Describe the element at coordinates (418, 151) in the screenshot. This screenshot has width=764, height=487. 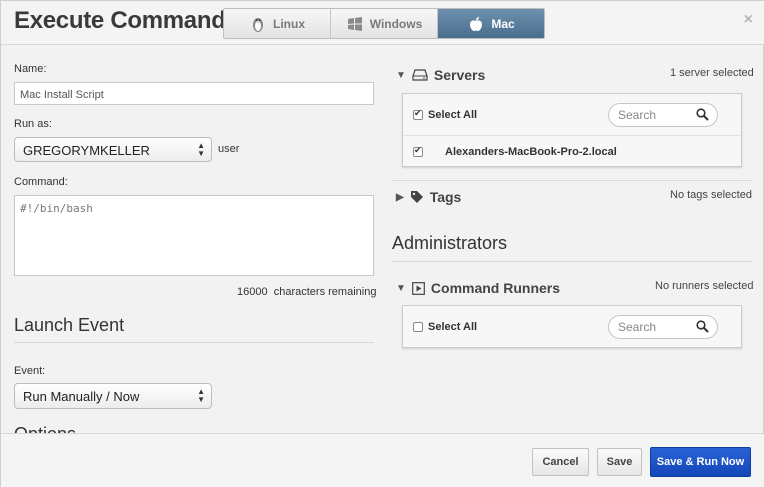
I see `server-item-checkbox` at that location.